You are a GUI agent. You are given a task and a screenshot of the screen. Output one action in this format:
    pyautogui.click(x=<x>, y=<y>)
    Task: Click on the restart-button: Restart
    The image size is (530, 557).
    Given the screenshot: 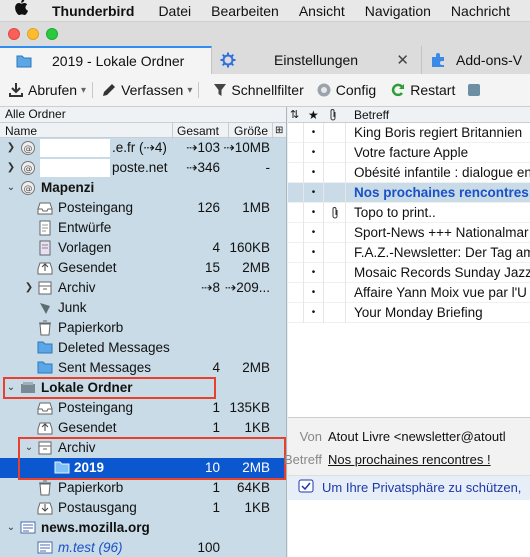 What is the action you would take?
    pyautogui.click(x=422, y=90)
    